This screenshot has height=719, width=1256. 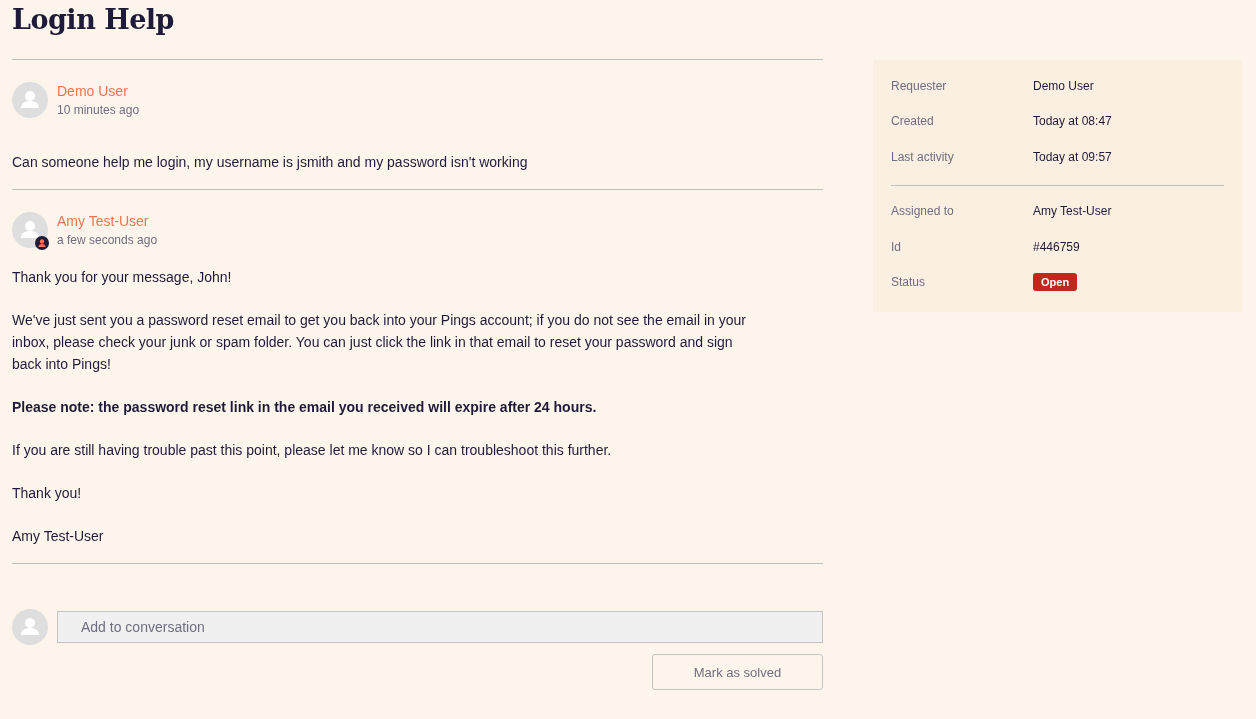 I want to click on detail-value: Amy Test-User, so click(x=1072, y=211).